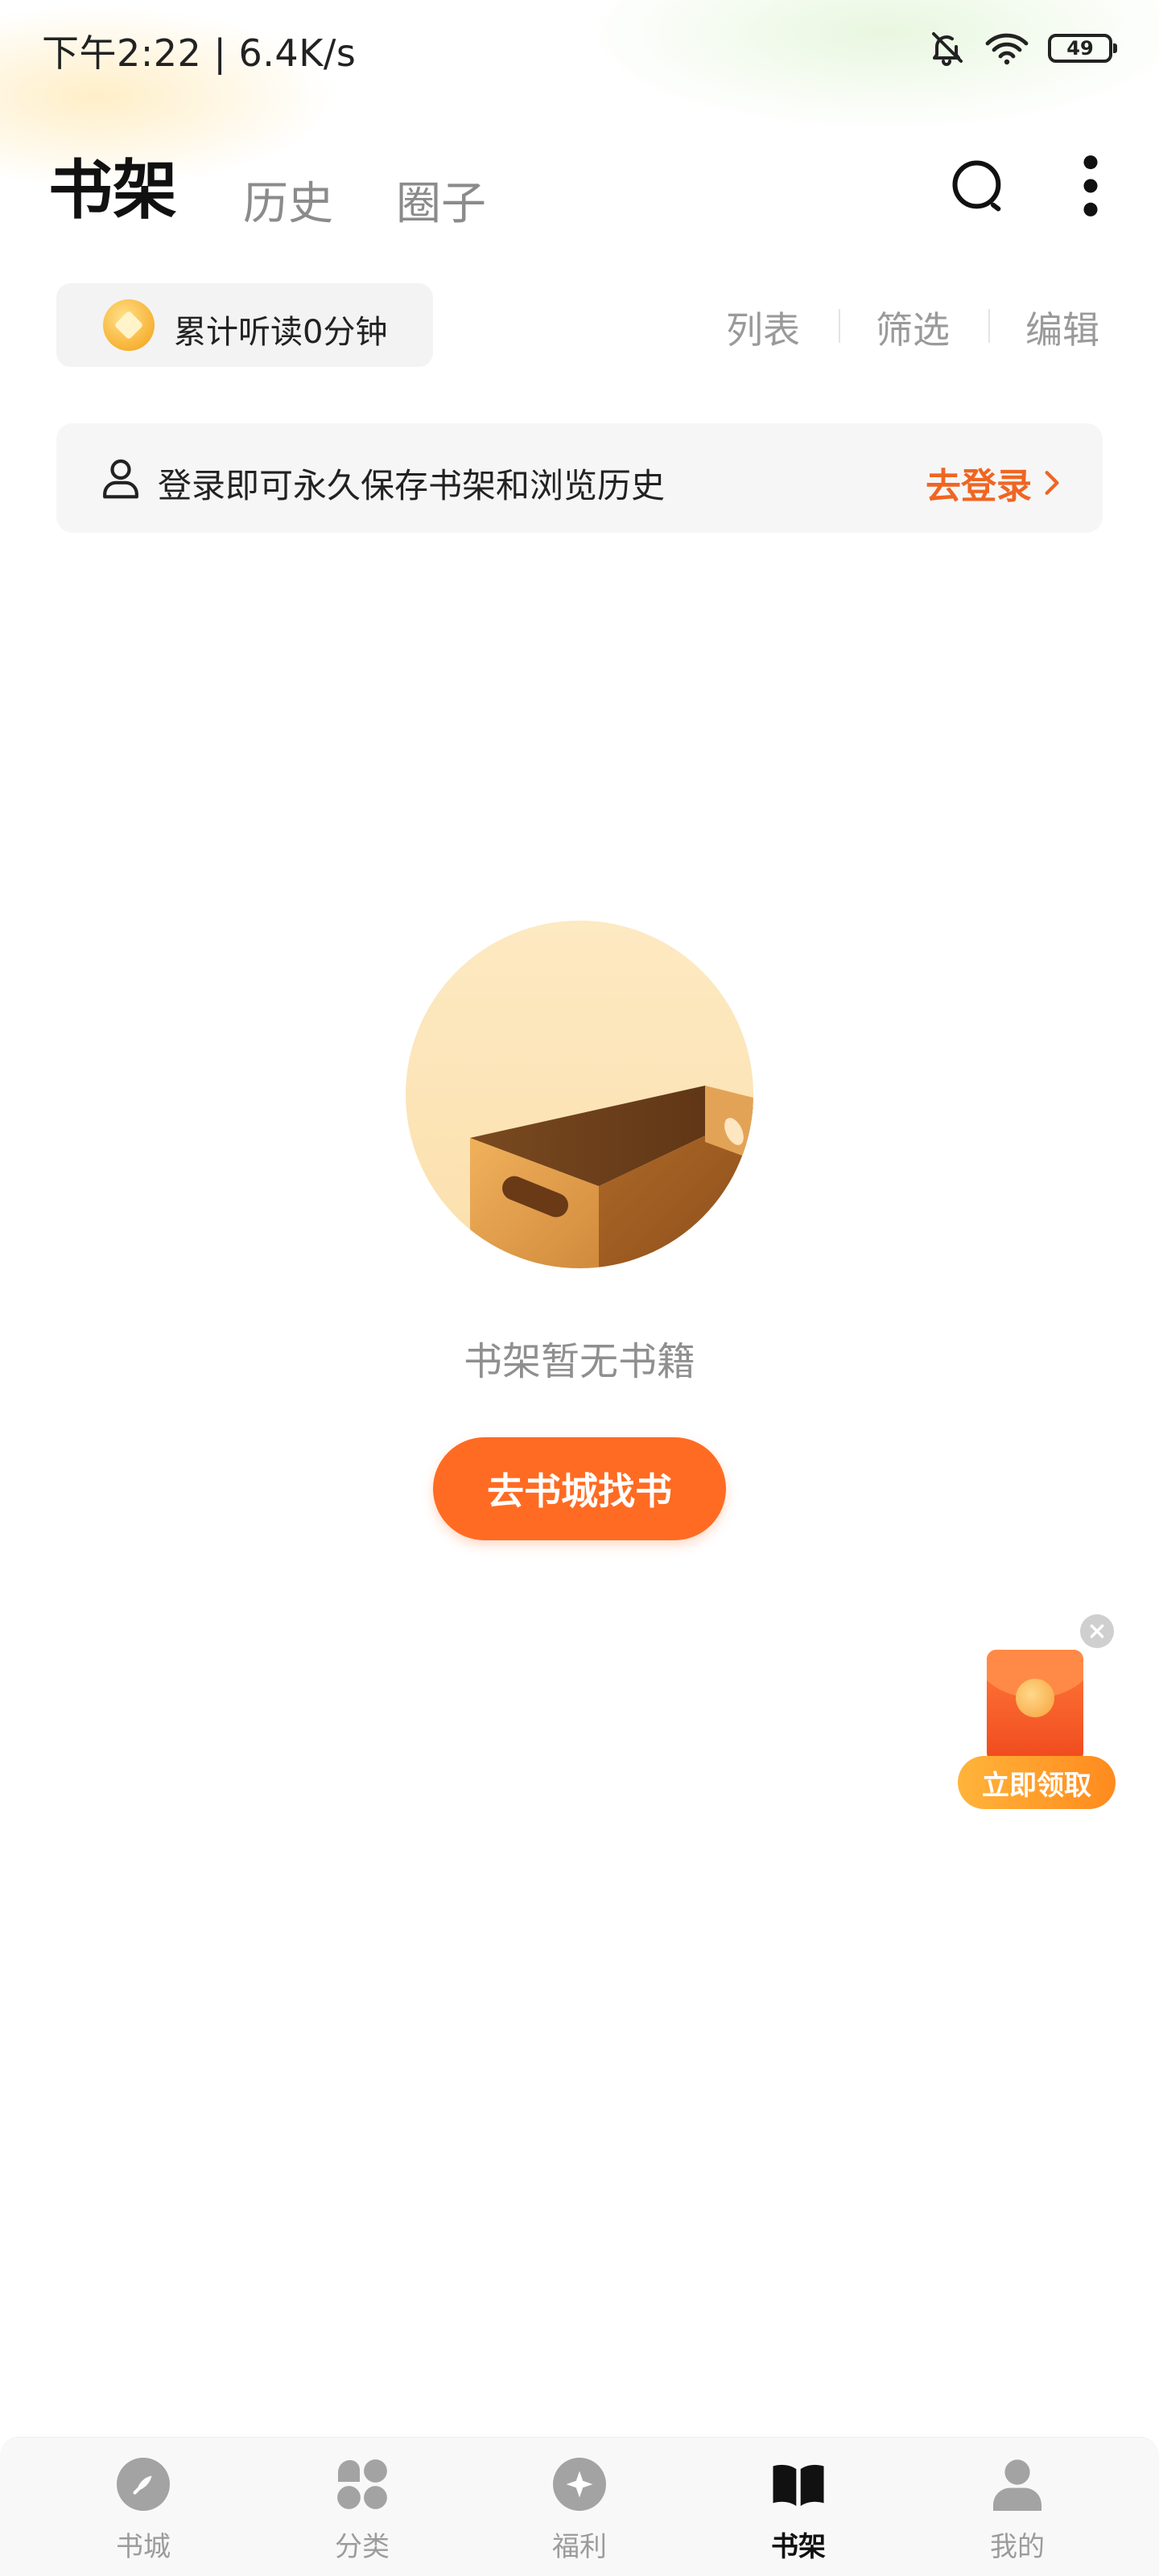 This screenshot has width=1159, height=2576. What do you see at coordinates (798, 2511) in the screenshot?
I see `nav-item-bookshelf: 书架` at bounding box center [798, 2511].